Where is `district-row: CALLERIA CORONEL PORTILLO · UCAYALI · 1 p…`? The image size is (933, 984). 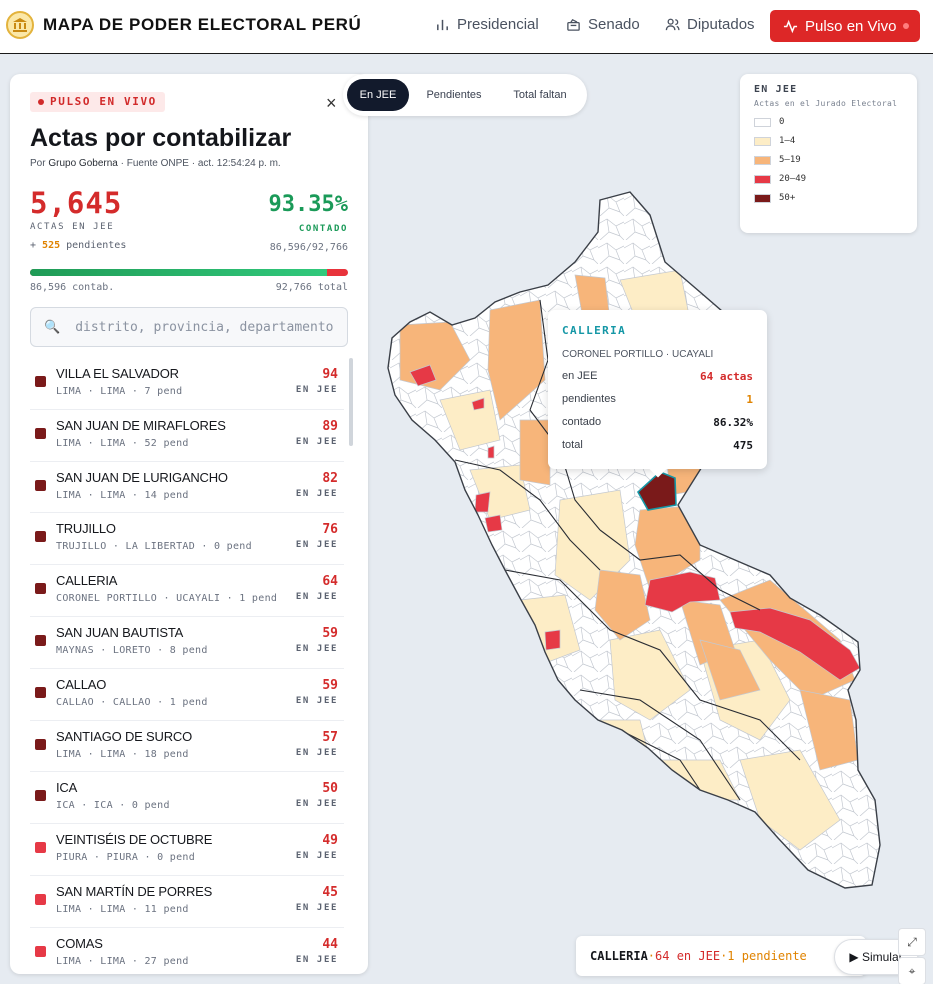 district-row: CALLERIA CORONEL PORTILLO · UCAYALI · 1 p… is located at coordinates (187, 591).